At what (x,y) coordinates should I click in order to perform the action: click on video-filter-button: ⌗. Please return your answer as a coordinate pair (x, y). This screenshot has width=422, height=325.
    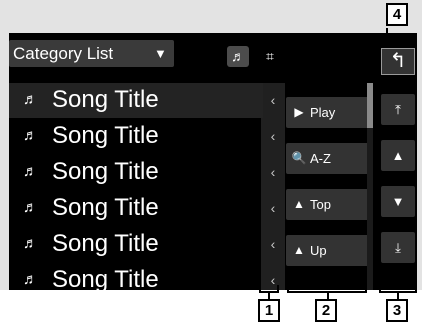
    Looking at the image, I should click on (270, 56).